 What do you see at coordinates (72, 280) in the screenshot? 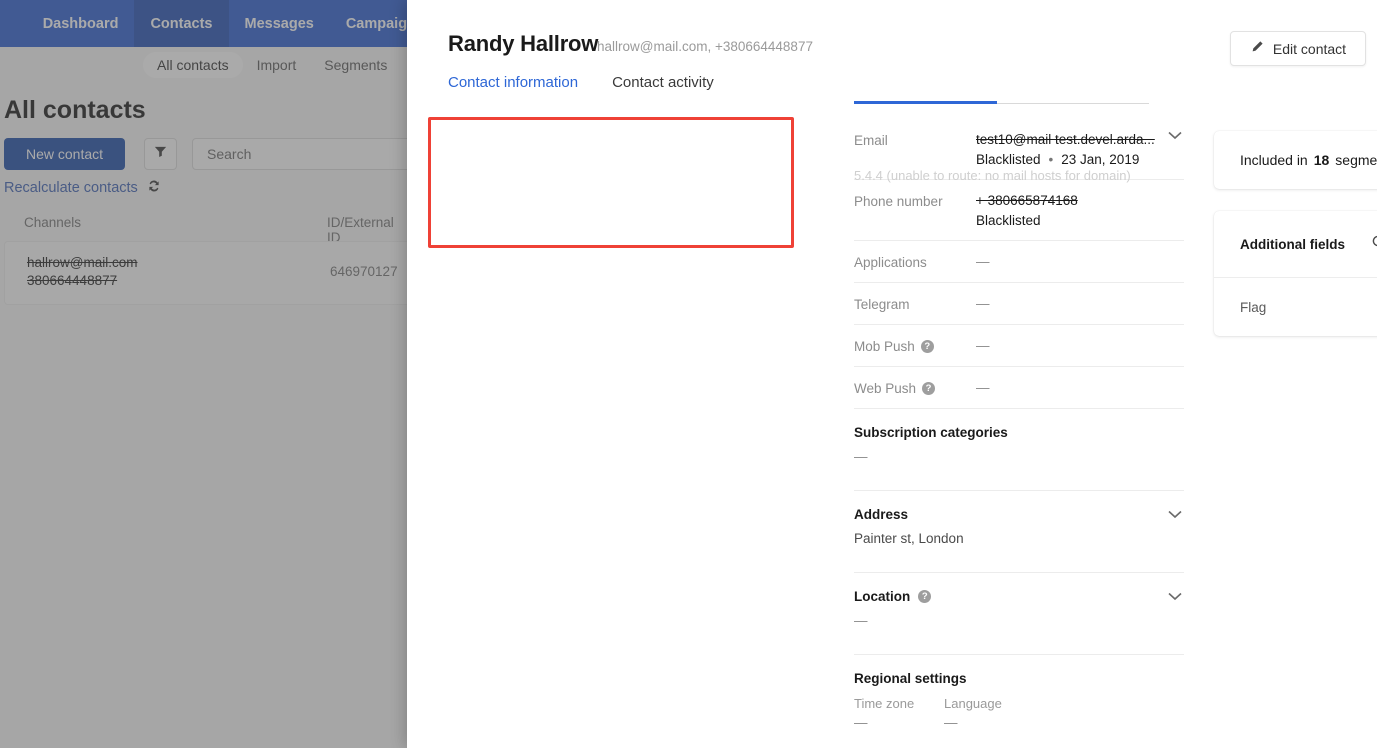
I see `row-phone: 380664448877` at bounding box center [72, 280].